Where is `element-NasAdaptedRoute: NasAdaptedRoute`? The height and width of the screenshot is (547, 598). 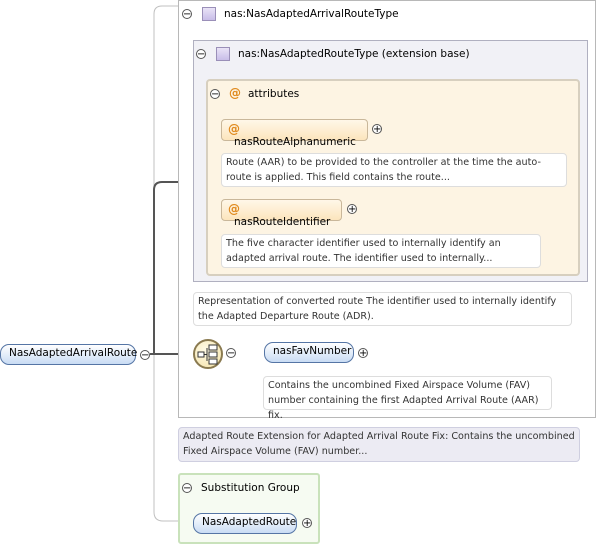
element-NasAdaptedRoute: NasAdaptedRoute is located at coordinates (245, 523).